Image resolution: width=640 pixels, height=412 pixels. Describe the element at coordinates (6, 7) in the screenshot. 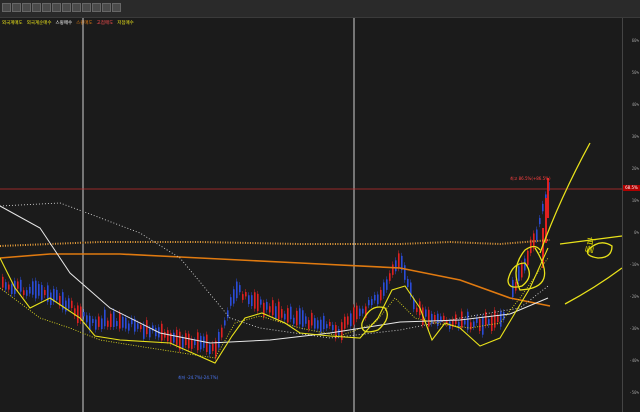

I see `grid-icon` at that location.